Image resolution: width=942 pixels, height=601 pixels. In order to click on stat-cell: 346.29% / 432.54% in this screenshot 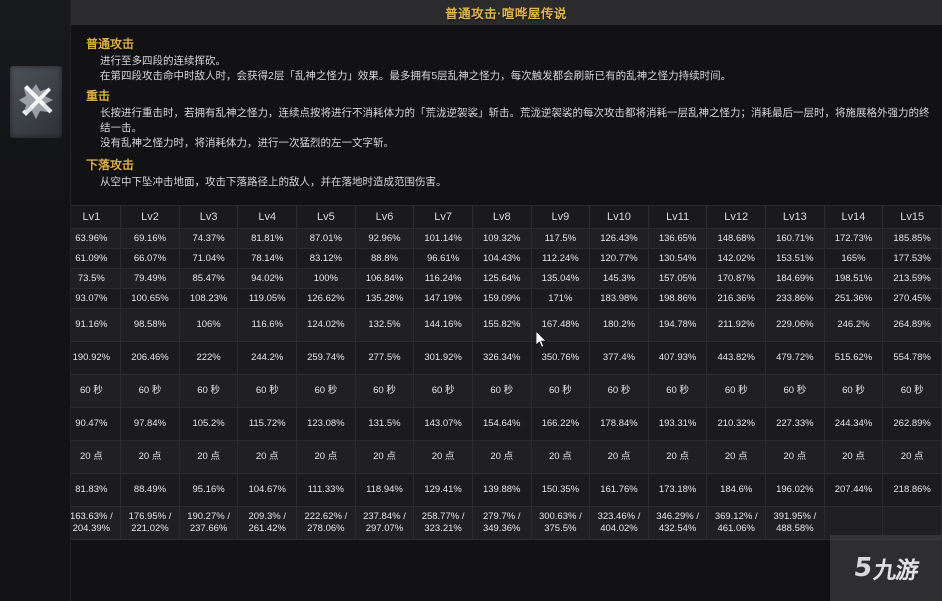, I will do `click(677, 523)`.